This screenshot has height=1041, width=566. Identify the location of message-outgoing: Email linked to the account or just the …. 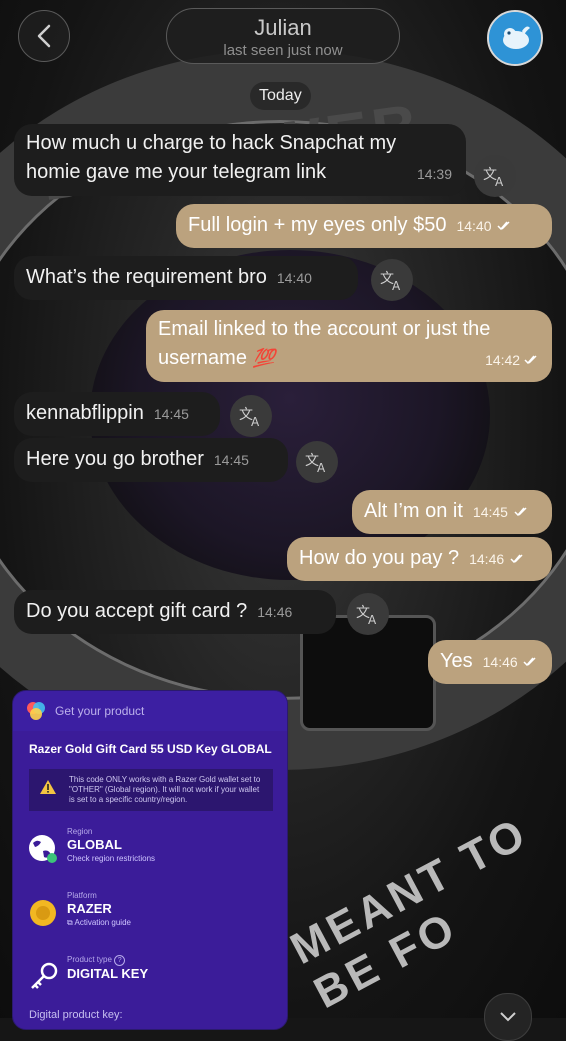
(349, 346).